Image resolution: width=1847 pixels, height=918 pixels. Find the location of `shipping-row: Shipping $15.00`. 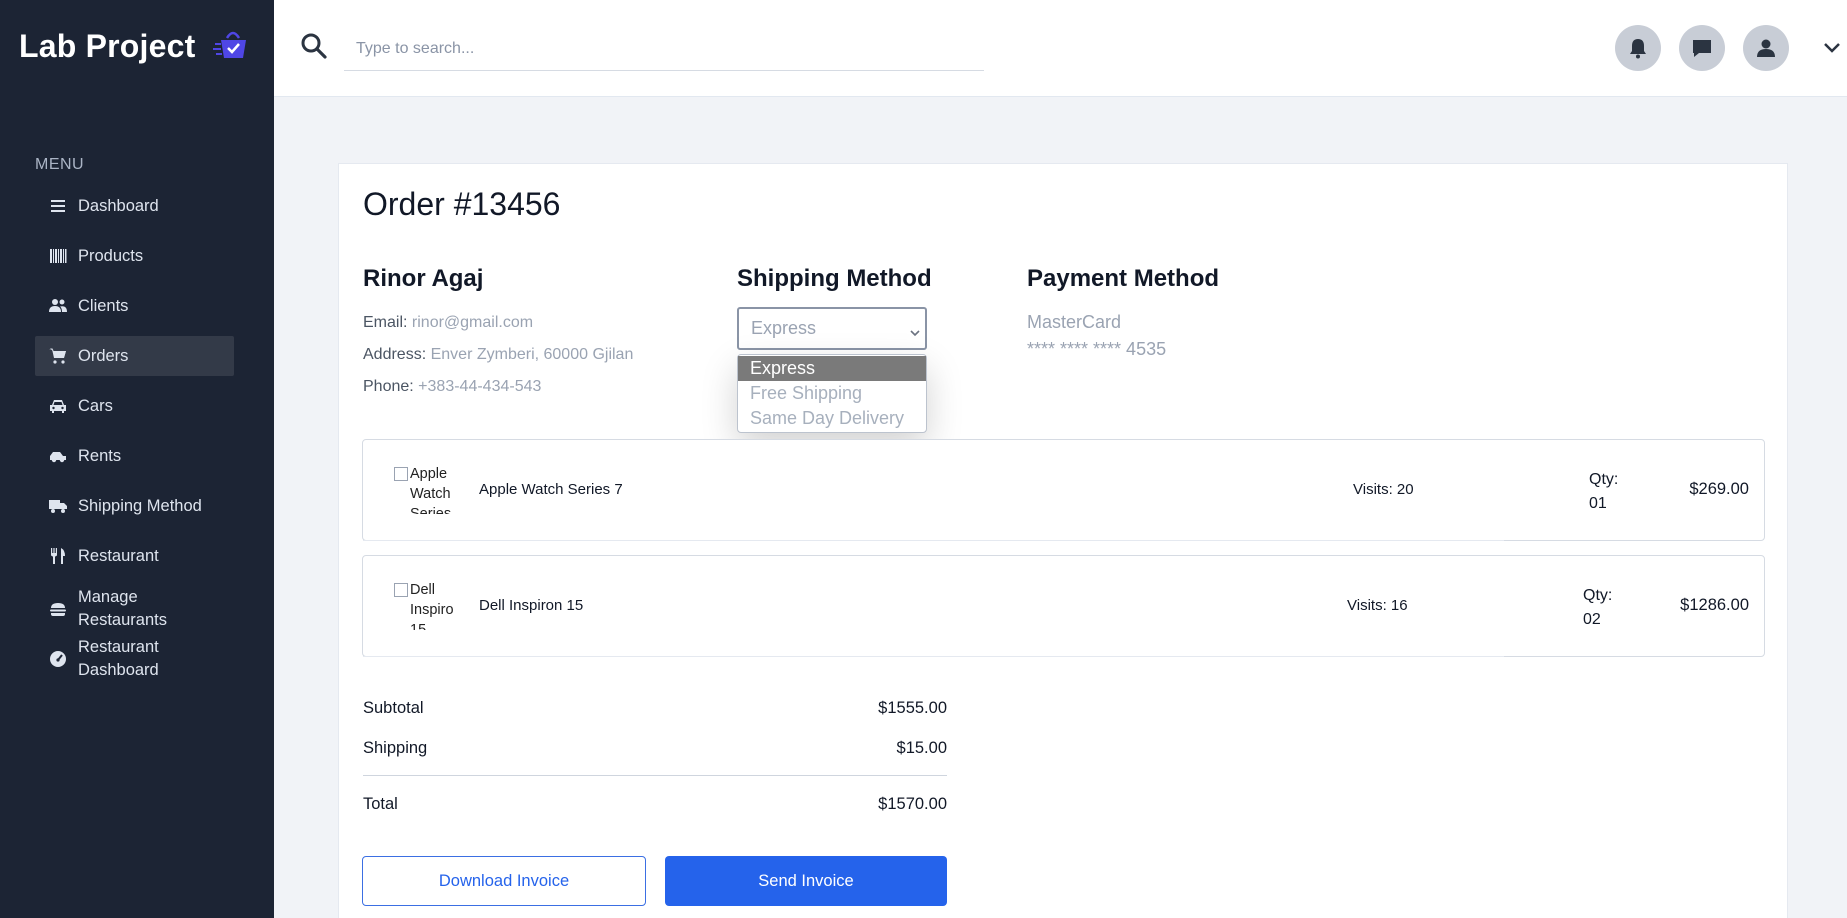

shipping-row: Shipping $15.00 is located at coordinates (655, 748).